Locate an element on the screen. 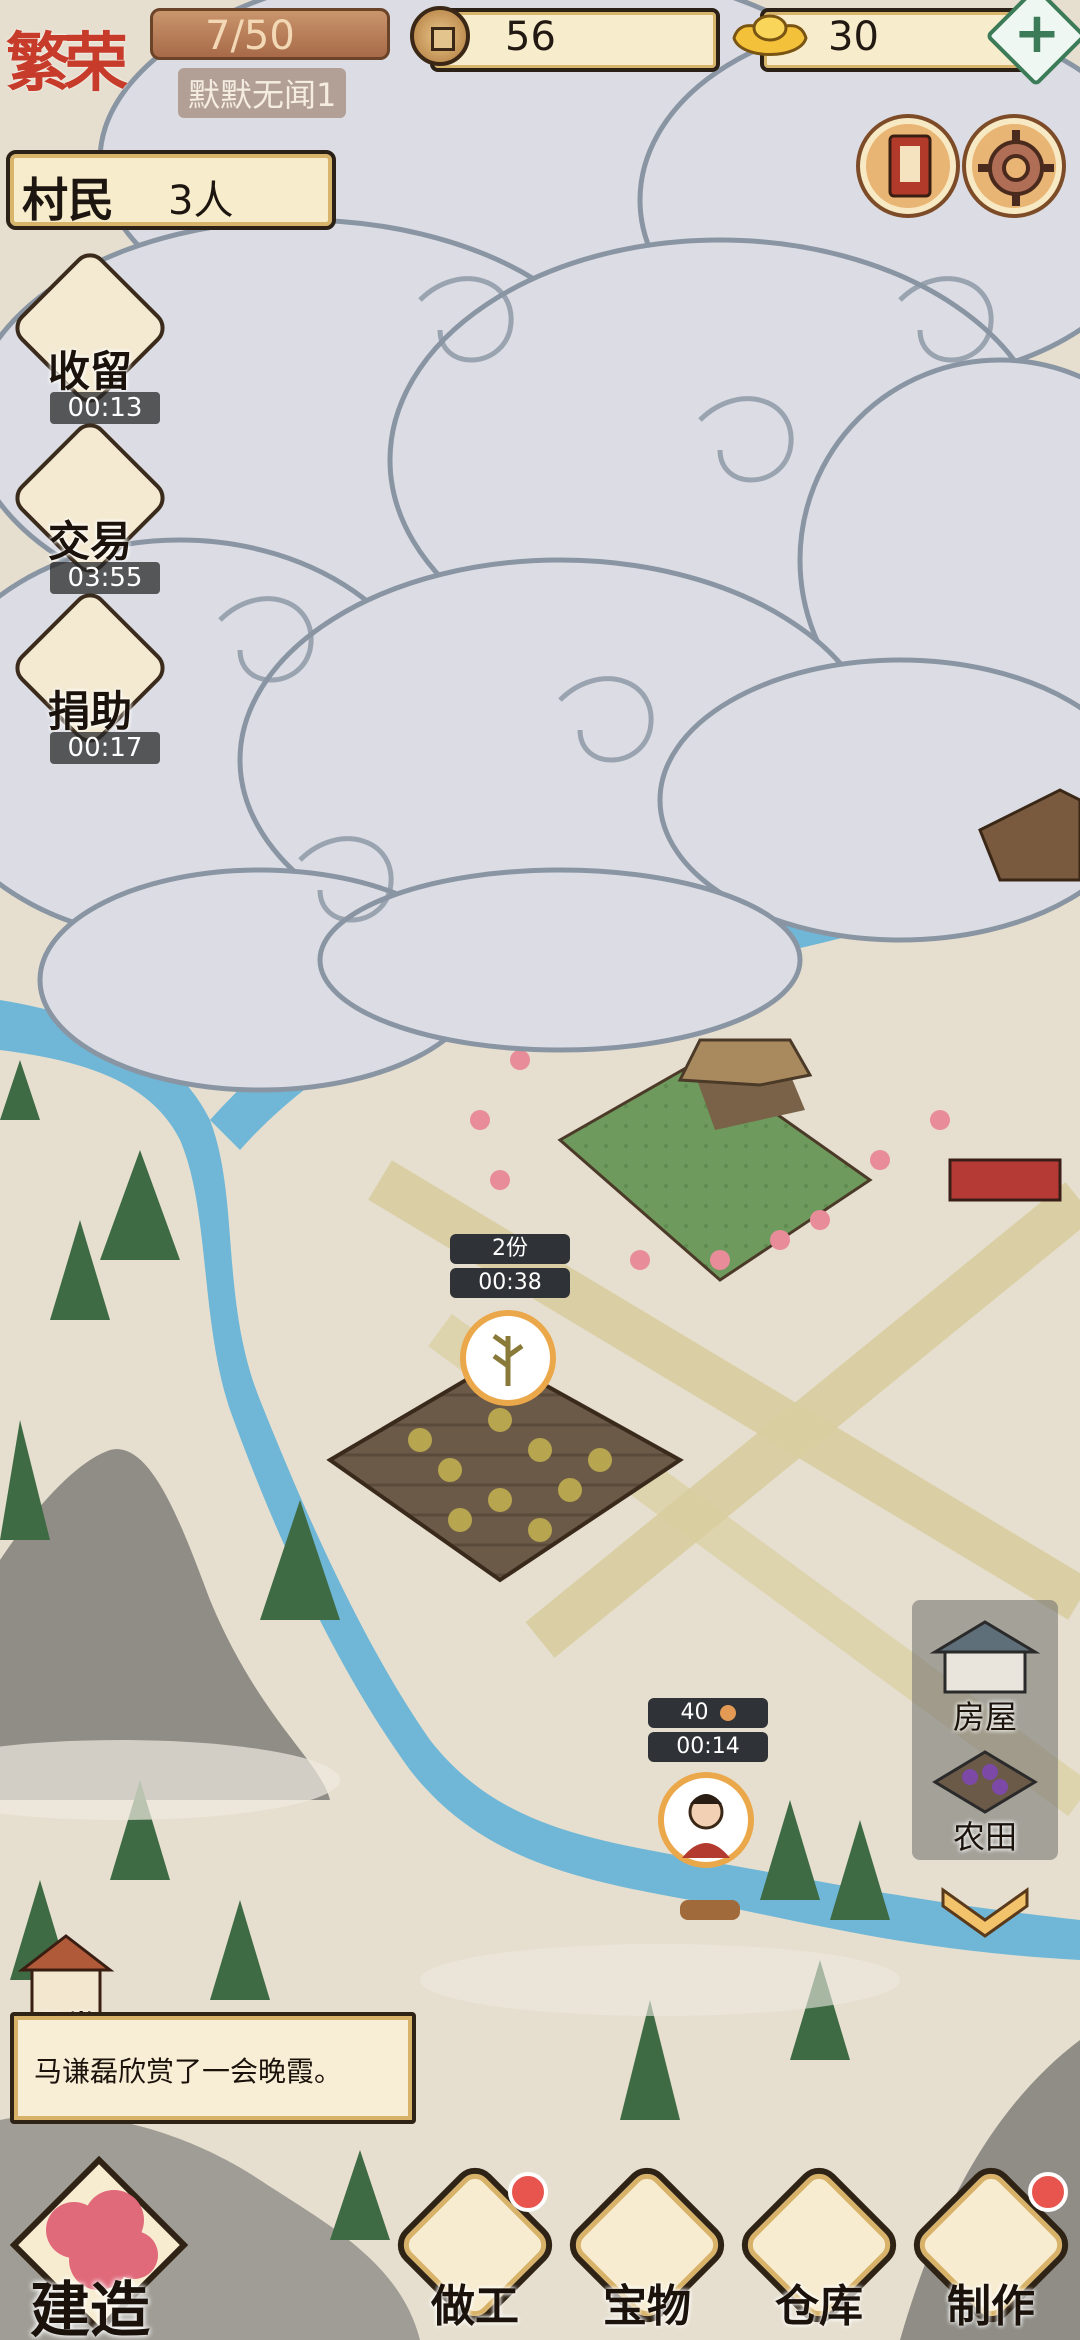  villager-label: 村民 is located at coordinates (68, 200).